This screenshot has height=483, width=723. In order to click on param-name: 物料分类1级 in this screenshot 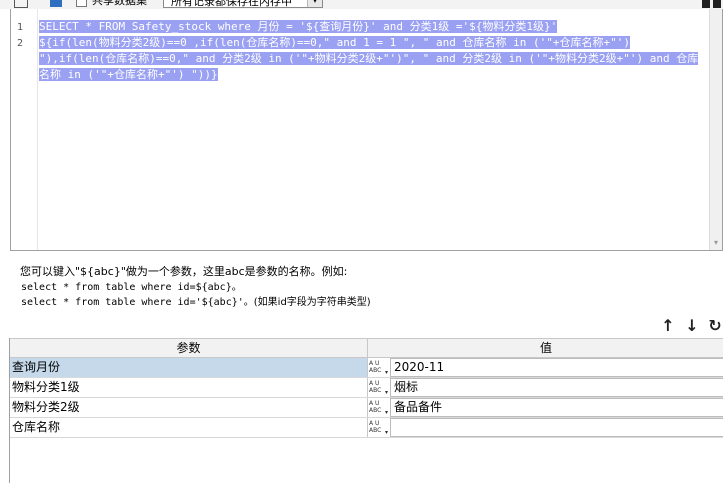, I will do `click(189, 387)`.